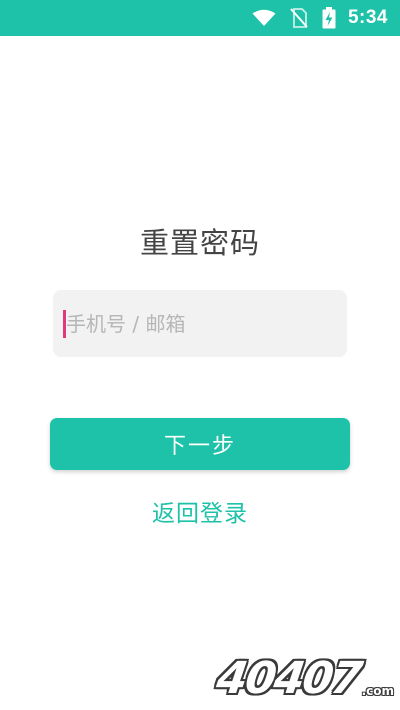 This screenshot has width=400, height=710. Describe the element at coordinates (299, 18) in the screenshot. I see `no-sim-icon` at that location.